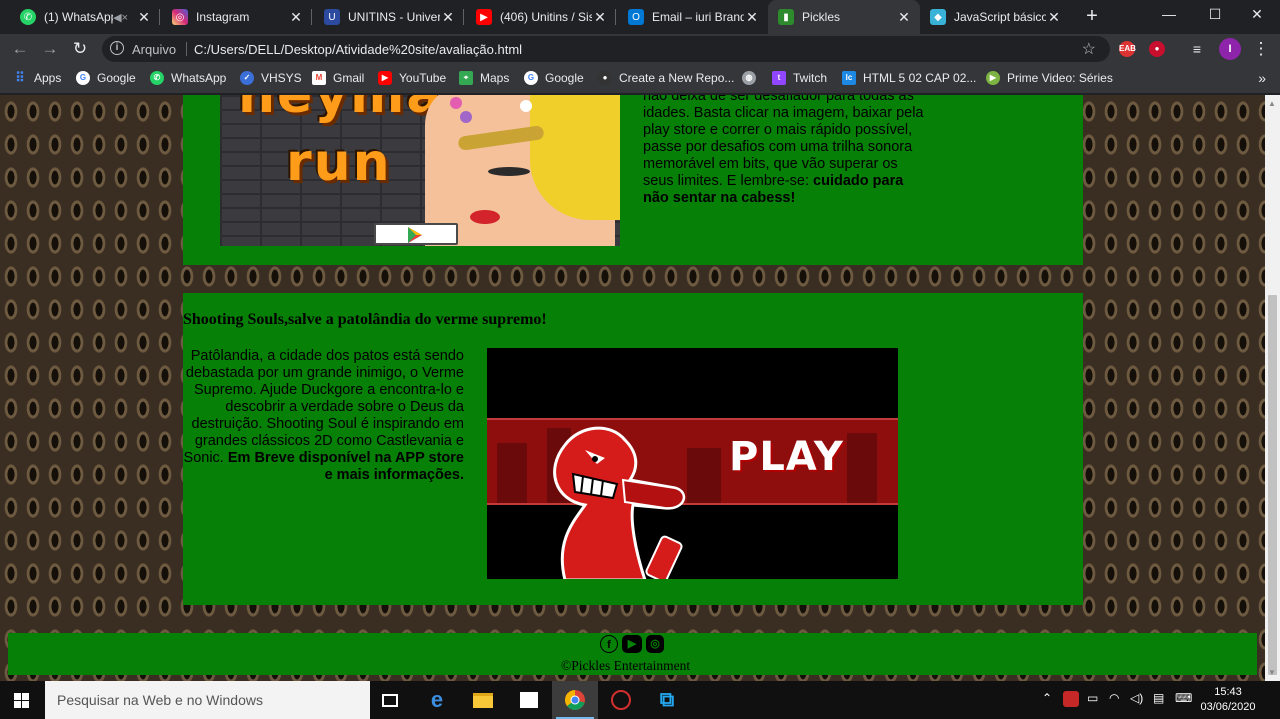 This screenshot has height=719, width=1280. Describe the element at coordinates (485, 217) in the screenshot. I see `character-lips` at that location.